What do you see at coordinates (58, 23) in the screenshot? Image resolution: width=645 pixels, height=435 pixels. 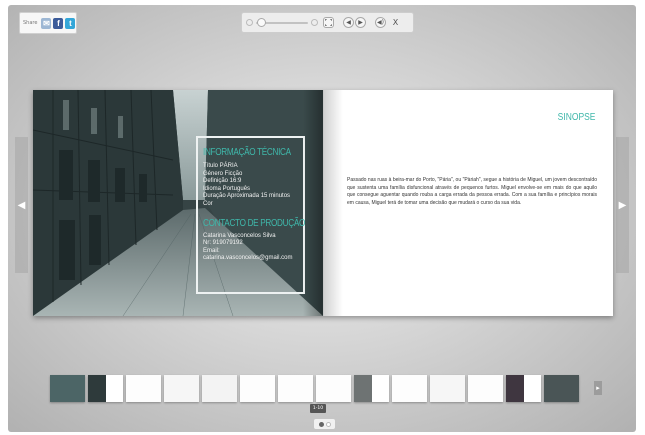 I see `facebook-icon: f` at bounding box center [58, 23].